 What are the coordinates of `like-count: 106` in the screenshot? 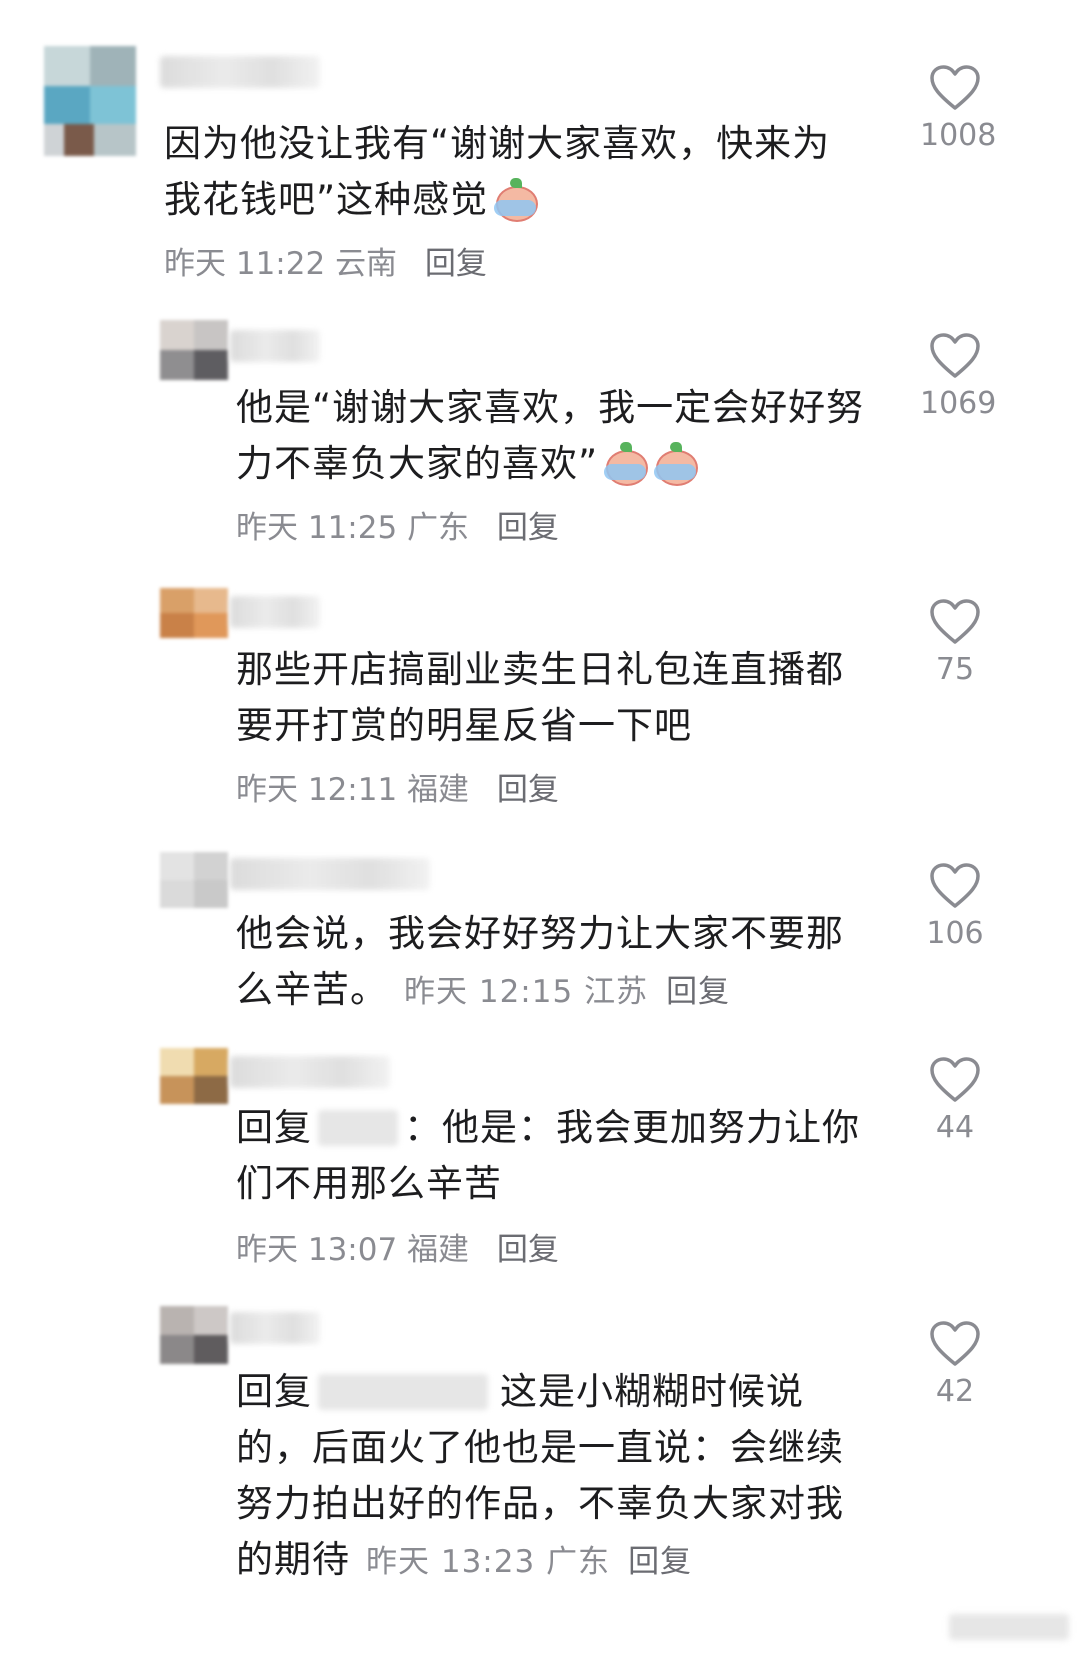 It's located at (955, 933).